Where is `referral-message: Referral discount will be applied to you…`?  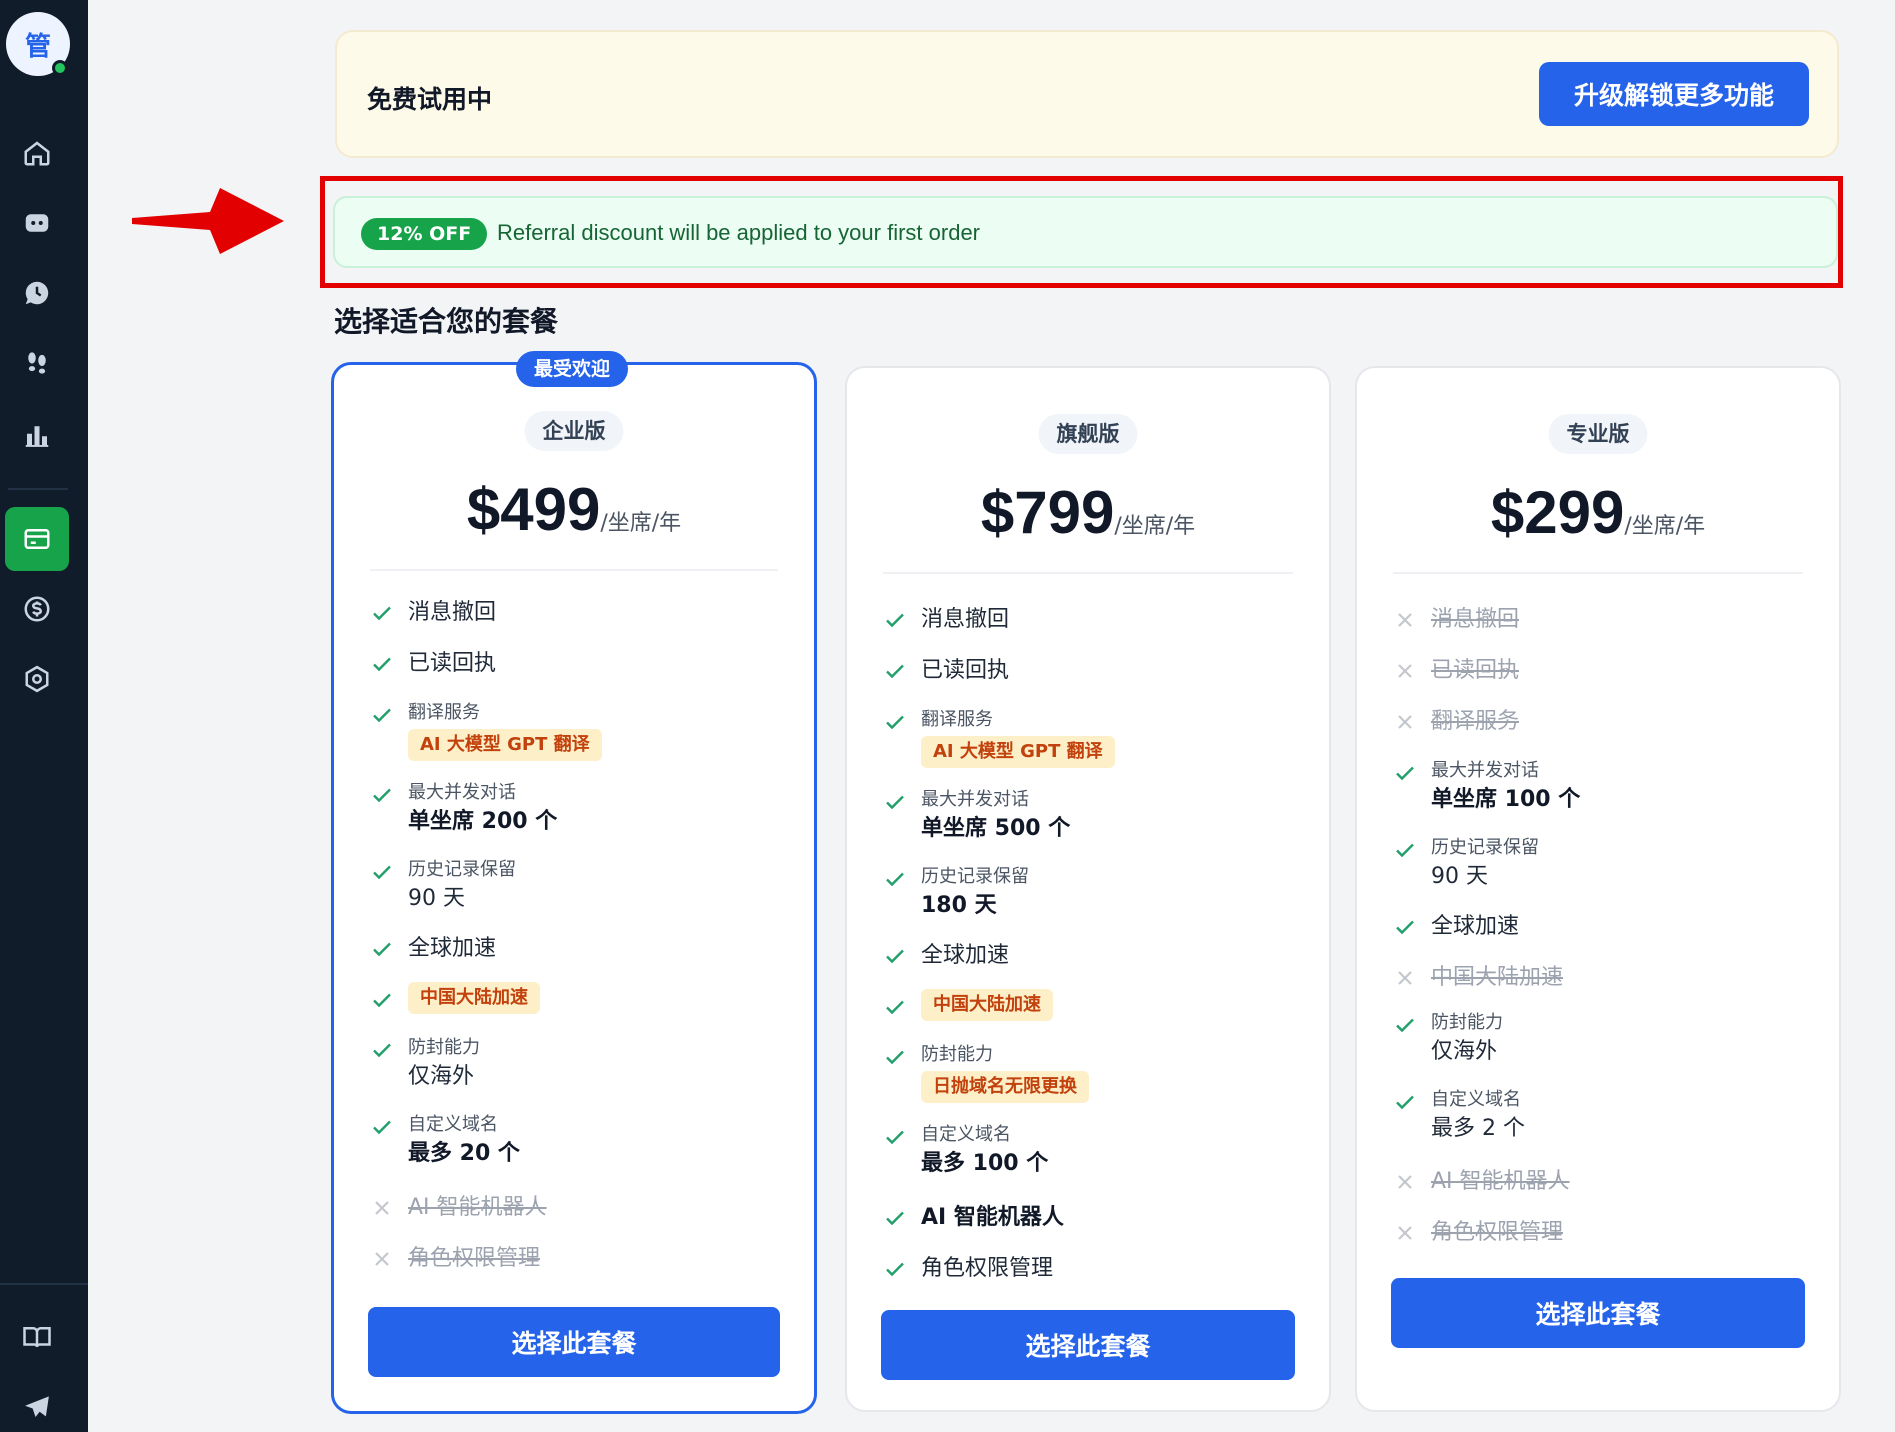
referral-message: Referral discount will be applied to you… is located at coordinates (739, 232).